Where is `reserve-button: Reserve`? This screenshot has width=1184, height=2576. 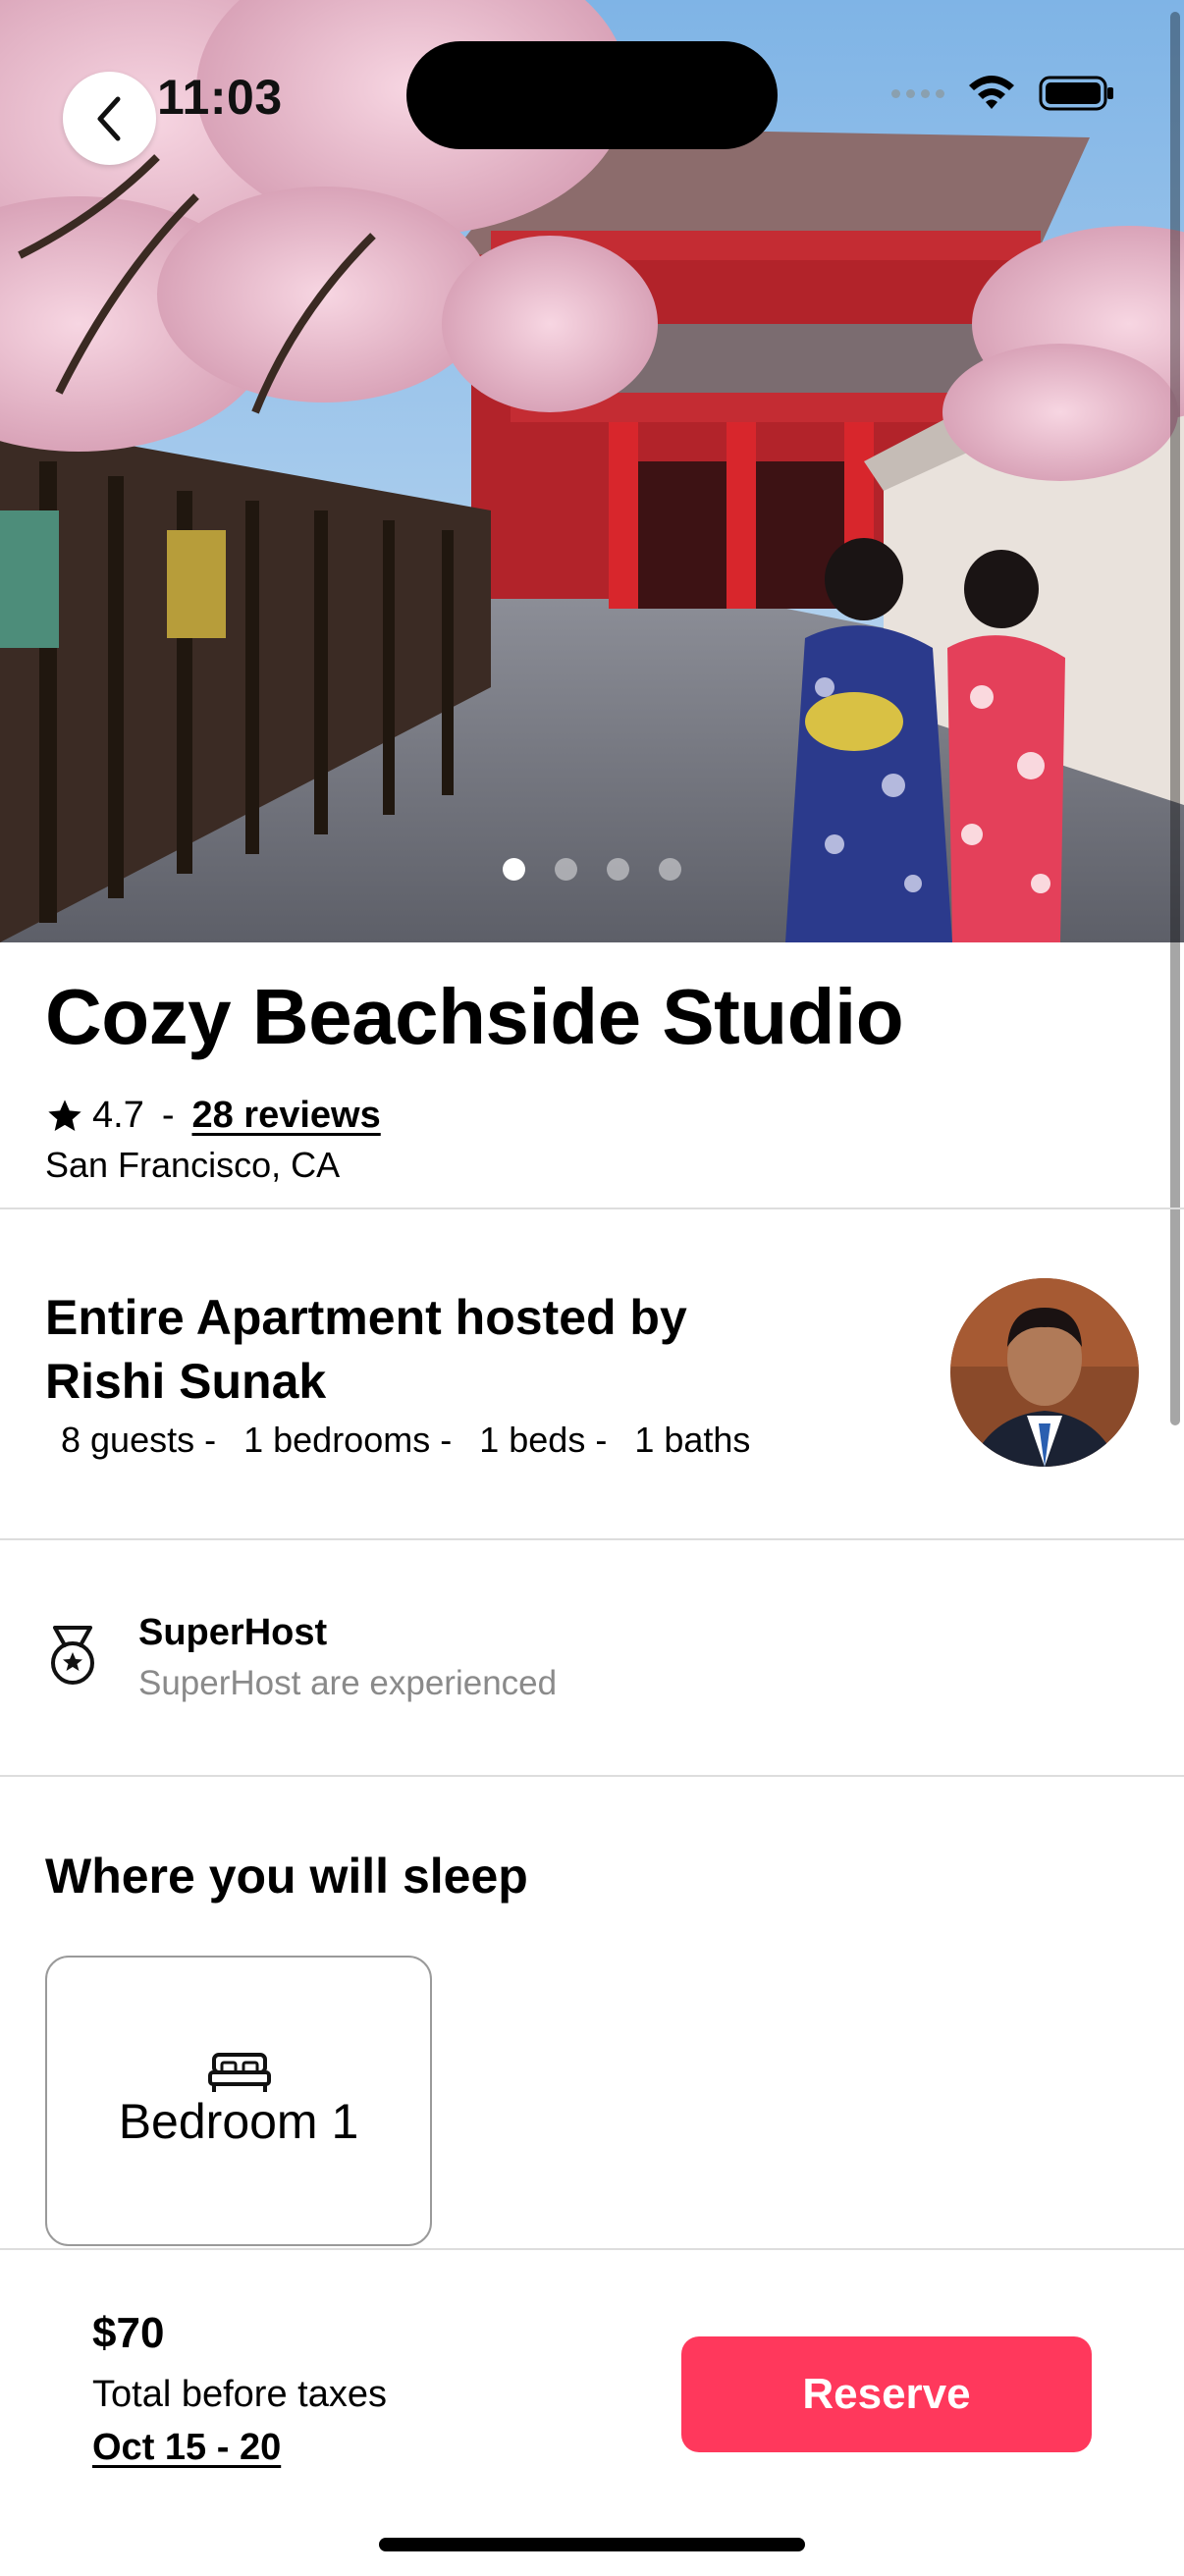
reserve-button: Reserve is located at coordinates (886, 2394).